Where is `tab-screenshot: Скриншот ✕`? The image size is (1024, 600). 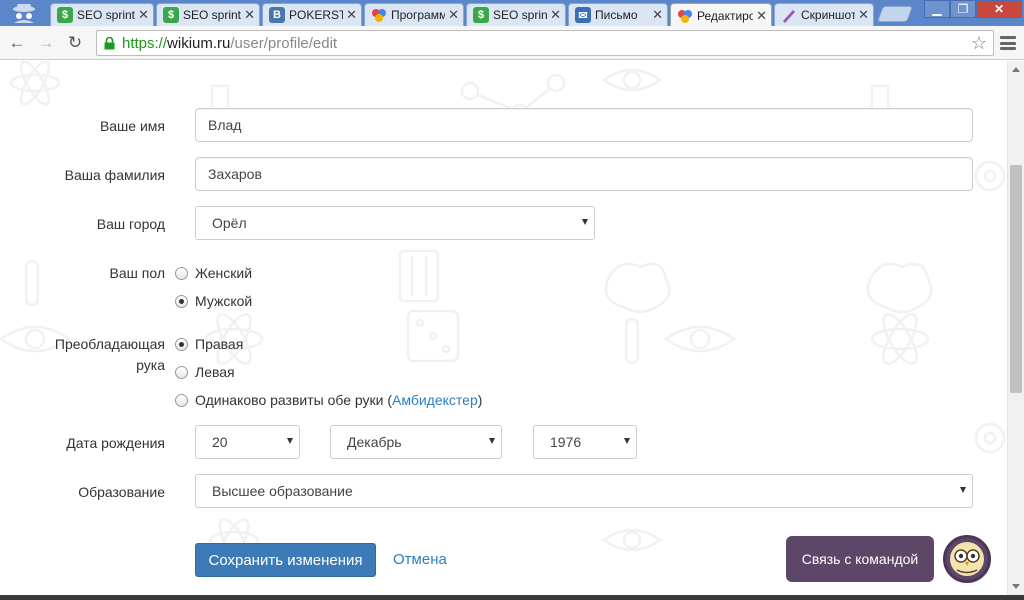 tab-screenshot: Скриншот ✕ is located at coordinates (824, 14).